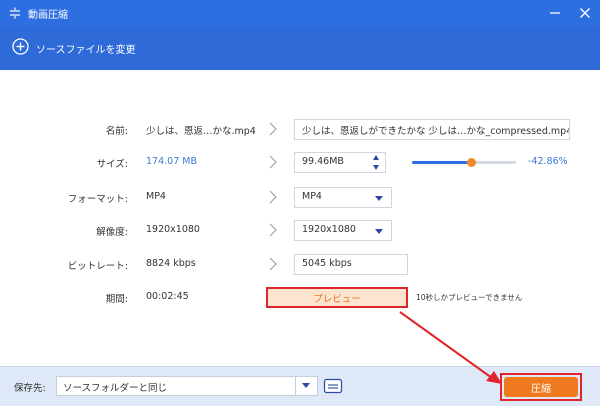 The image size is (600, 406). Describe the element at coordinates (548, 161) in the screenshot. I see `size-reduction-percent: -42.86%` at that location.